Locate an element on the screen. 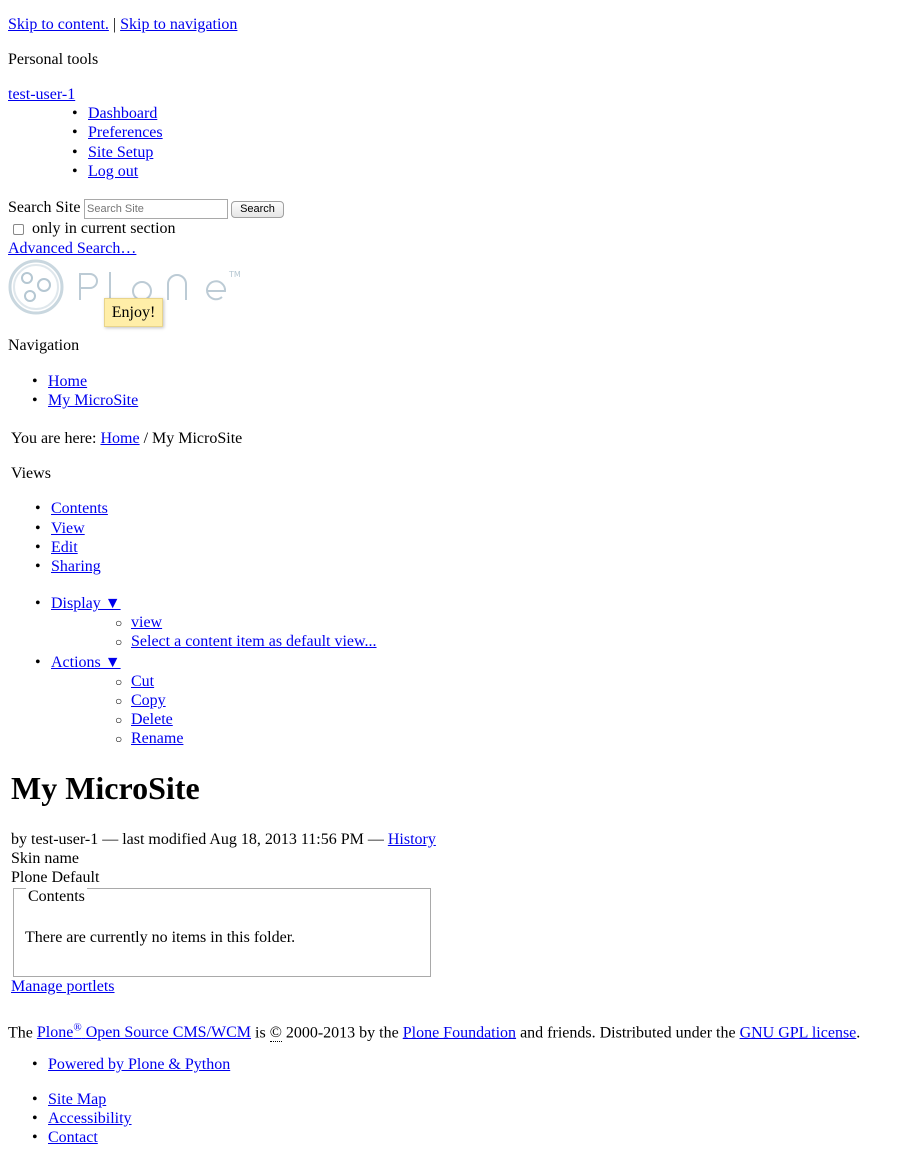 The image size is (909, 1165). footer-item: Powered by Plone & Python is located at coordinates (131, 1064).